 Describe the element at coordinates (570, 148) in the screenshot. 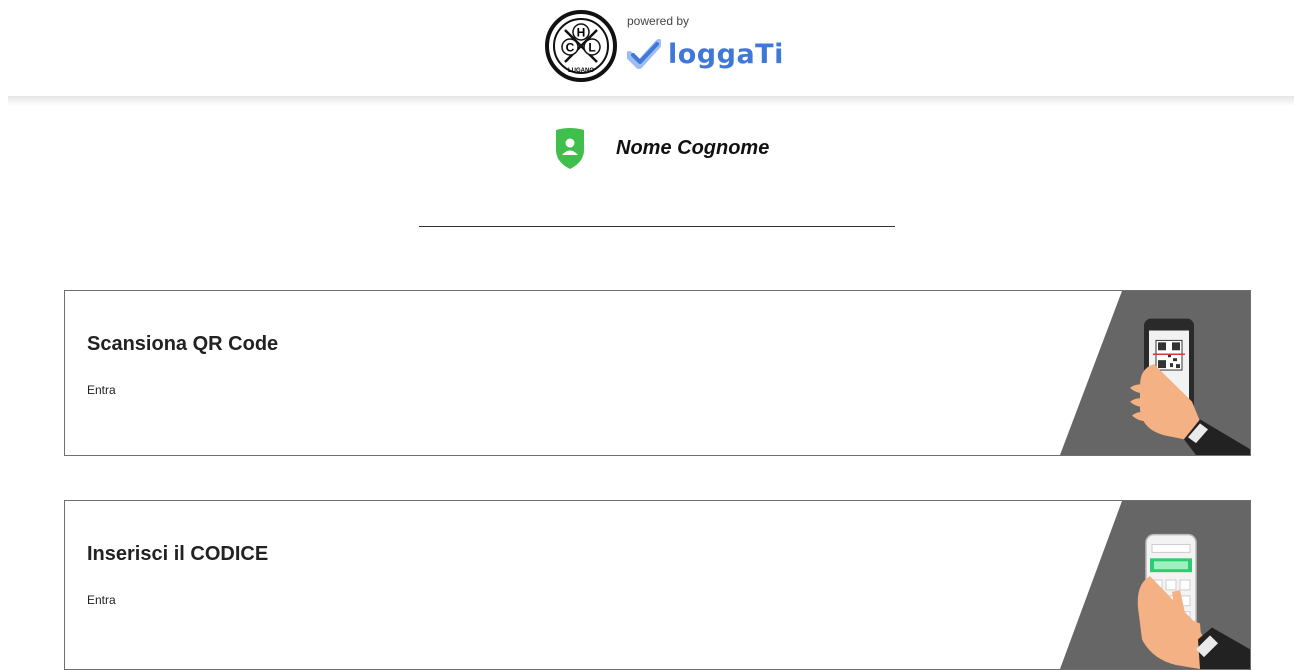

I see `user-shield-icon` at that location.